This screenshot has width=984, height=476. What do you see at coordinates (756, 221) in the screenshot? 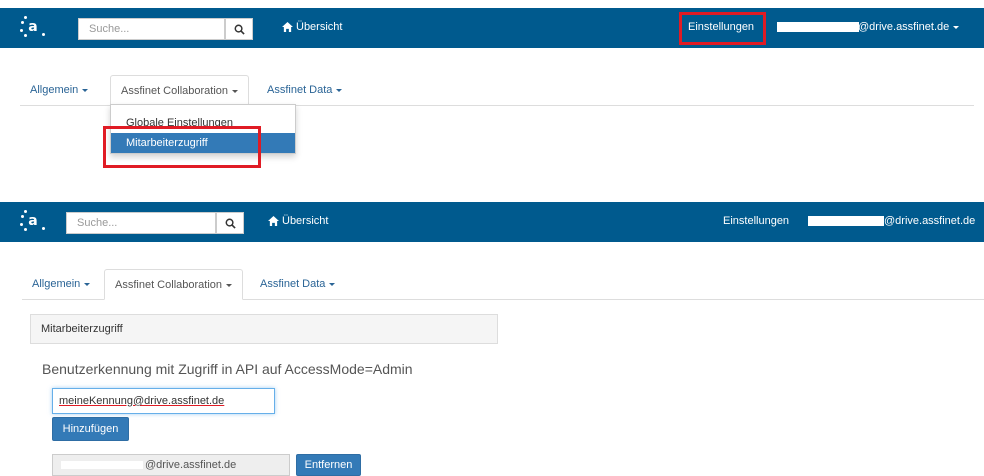
I see `settings-link: Einstellungen` at bounding box center [756, 221].